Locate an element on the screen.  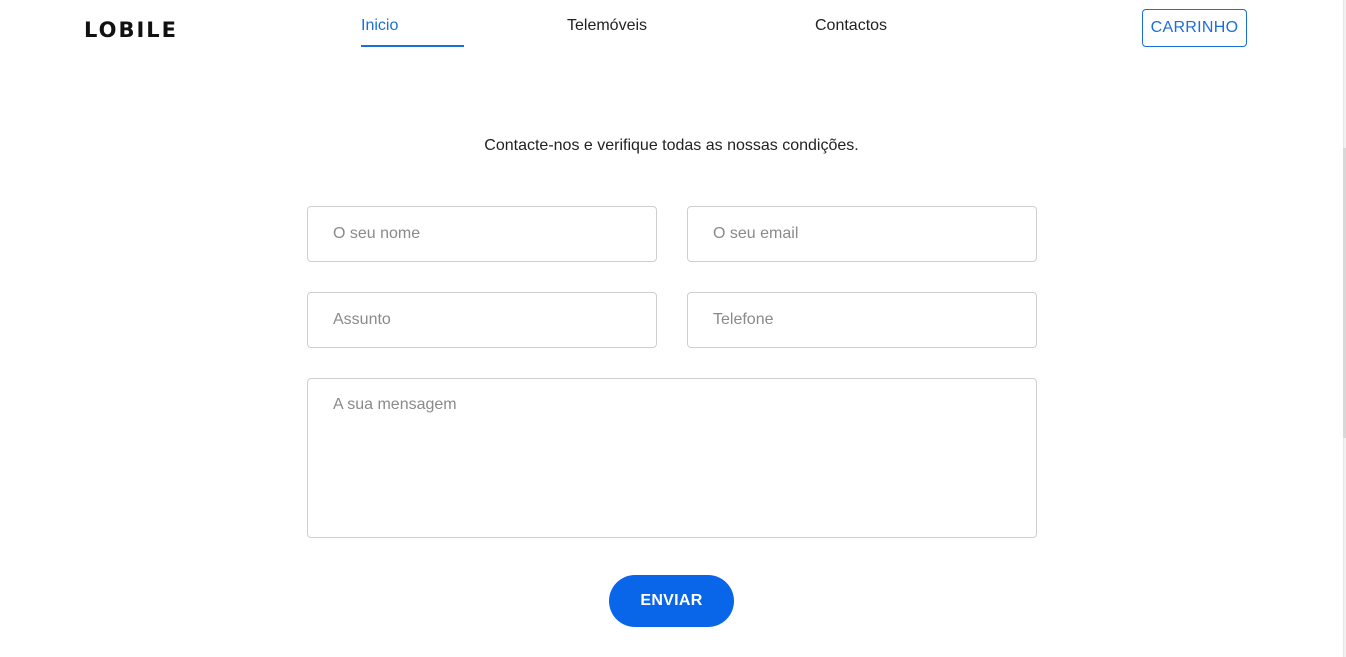
nav-item-contactos: Contactos is located at coordinates (851, 26).